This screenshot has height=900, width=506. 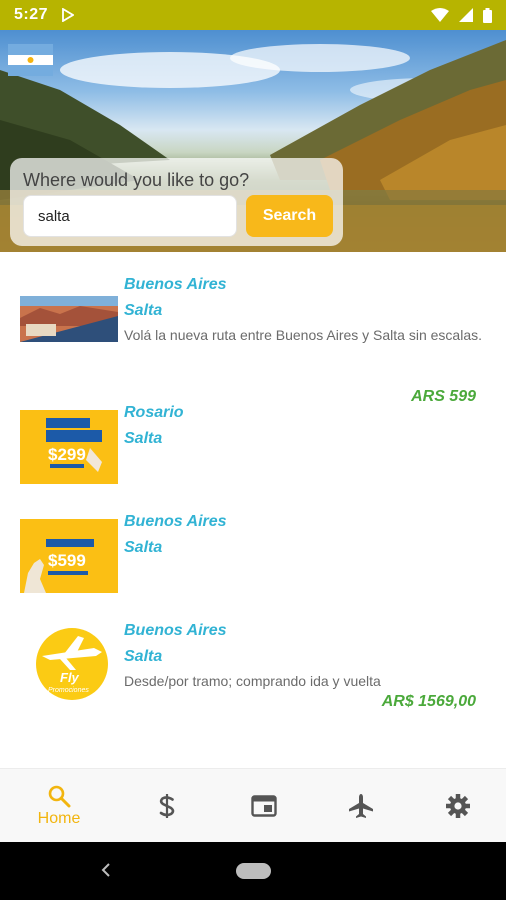 I want to click on offer-price: AR$ 1569,00, so click(x=428, y=701).